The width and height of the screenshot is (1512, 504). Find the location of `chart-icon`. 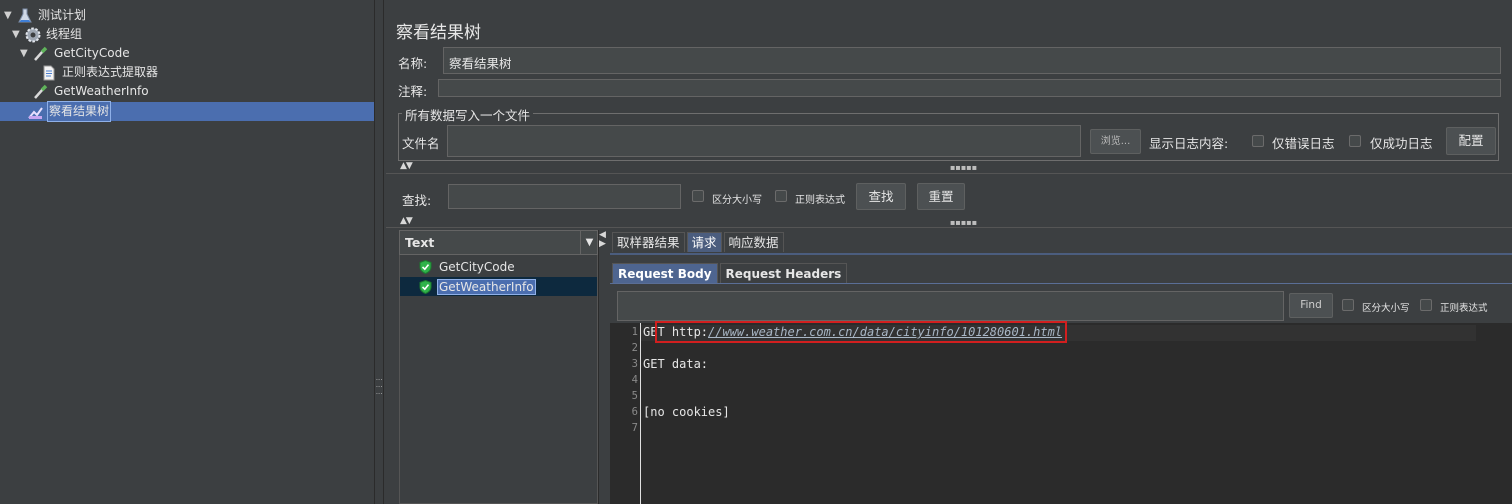

chart-icon is located at coordinates (36, 112).